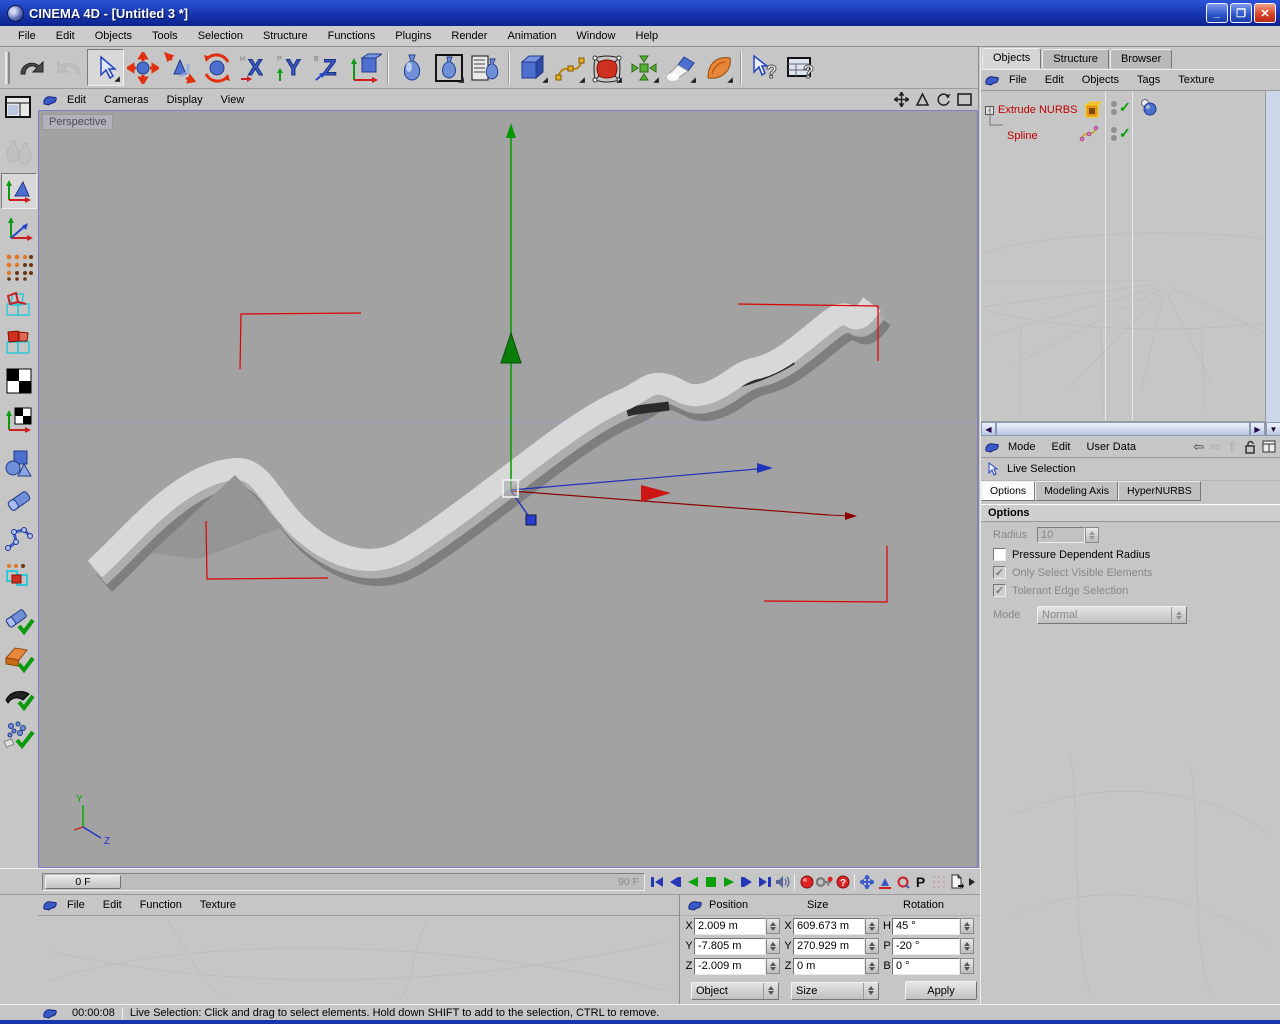  Describe the element at coordinates (19, 267) in the screenshot. I see `point-tool-button` at that location.